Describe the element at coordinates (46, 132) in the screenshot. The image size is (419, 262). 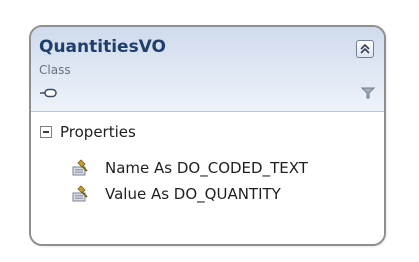
I see `collapse-section-toggle` at that location.